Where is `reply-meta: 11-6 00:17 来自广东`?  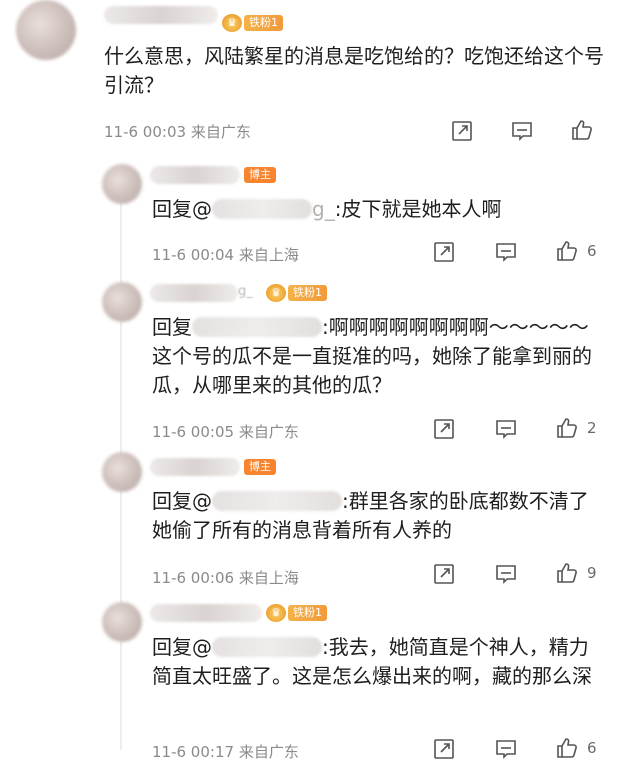
reply-meta: 11-6 00:17 来自广东 is located at coordinates (225, 752).